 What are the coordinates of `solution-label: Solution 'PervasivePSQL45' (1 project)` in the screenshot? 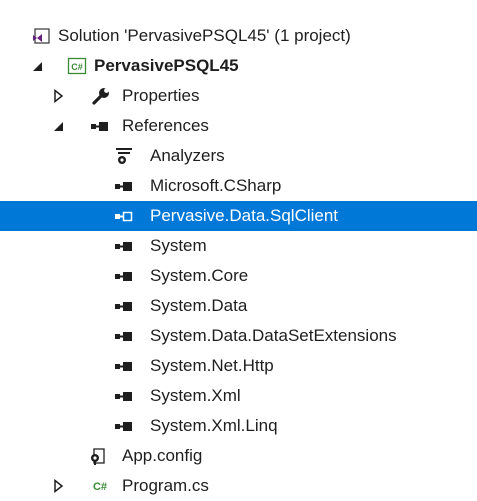 It's located at (204, 35).